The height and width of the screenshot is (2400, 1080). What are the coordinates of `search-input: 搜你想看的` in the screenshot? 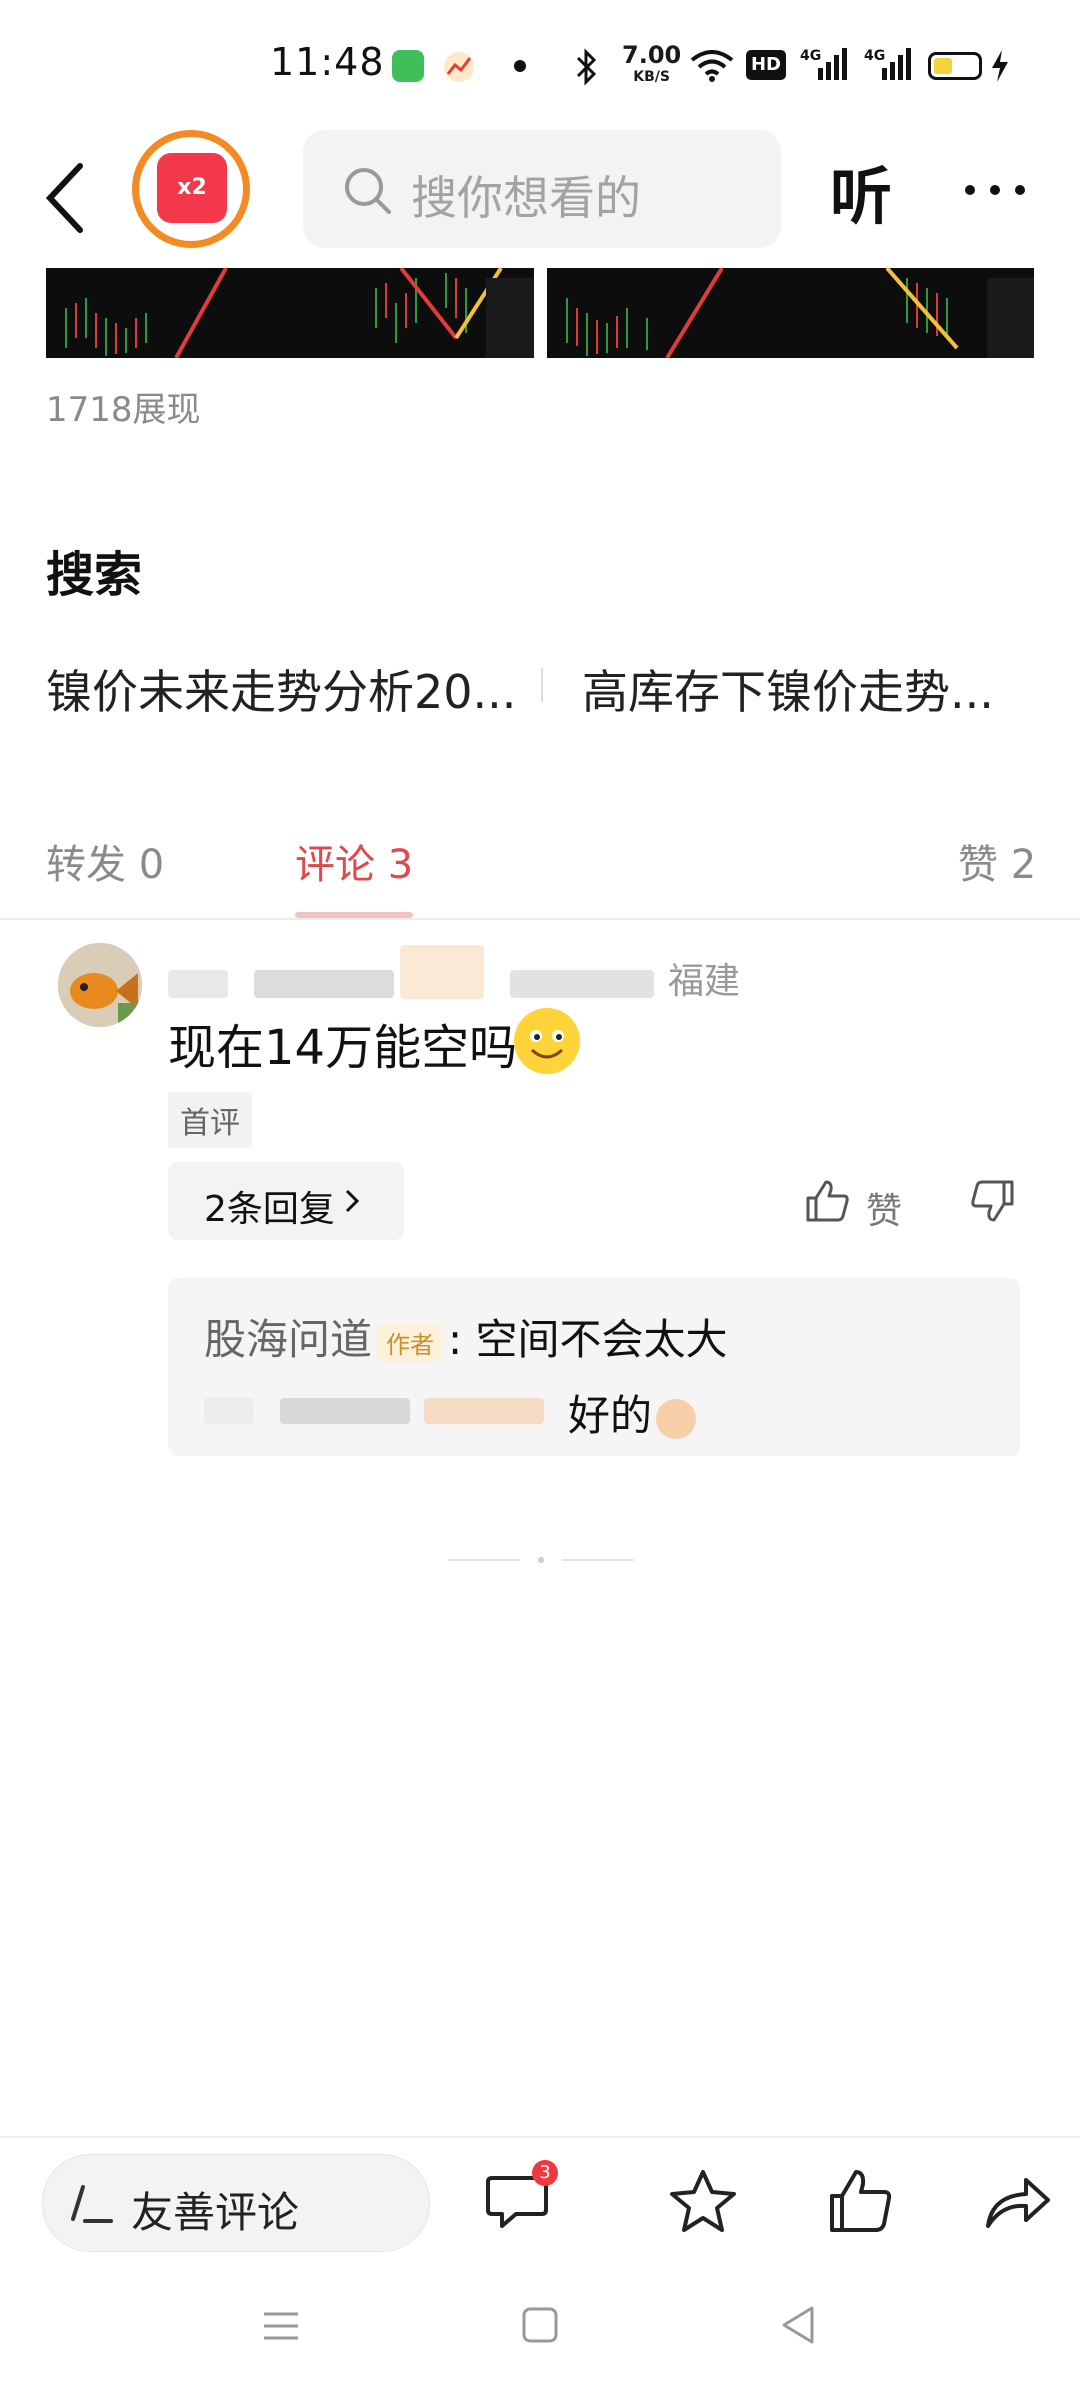 It's located at (542, 189).